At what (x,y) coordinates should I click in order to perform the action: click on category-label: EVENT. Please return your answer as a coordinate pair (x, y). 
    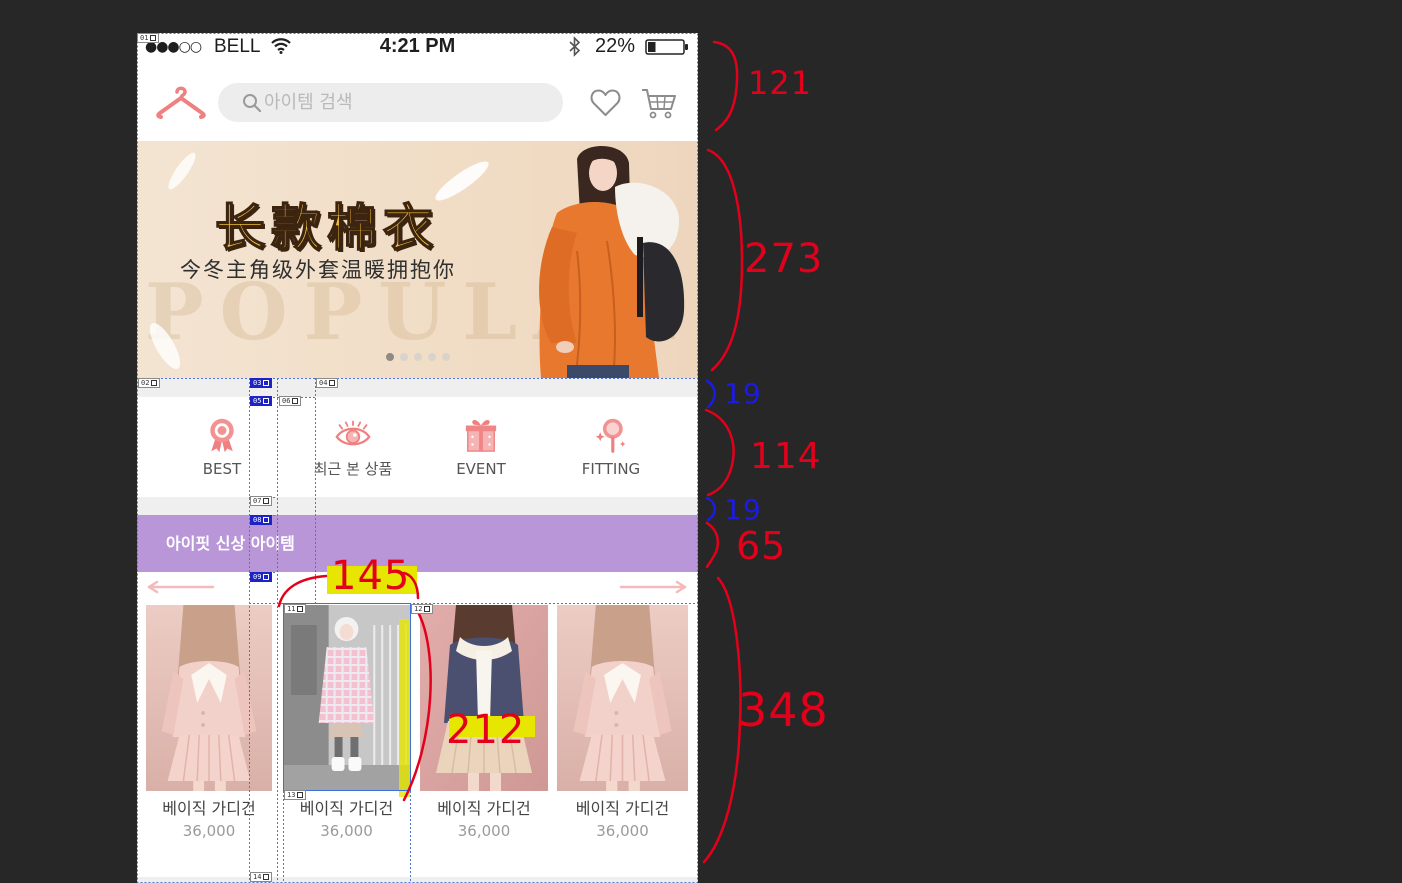
    Looking at the image, I should click on (481, 469).